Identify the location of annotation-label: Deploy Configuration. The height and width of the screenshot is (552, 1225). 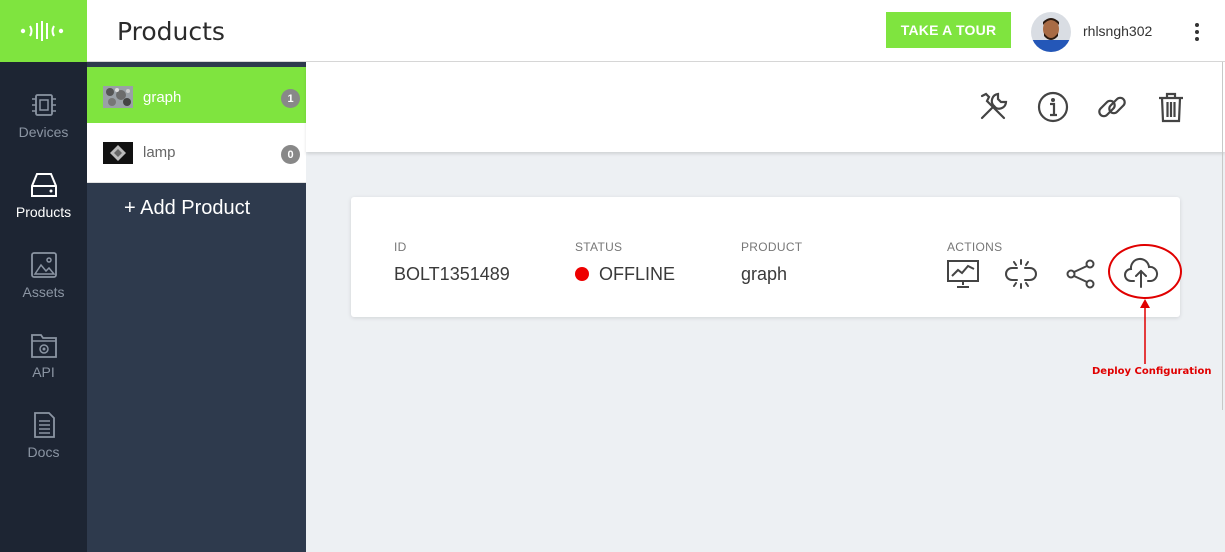
(1152, 371).